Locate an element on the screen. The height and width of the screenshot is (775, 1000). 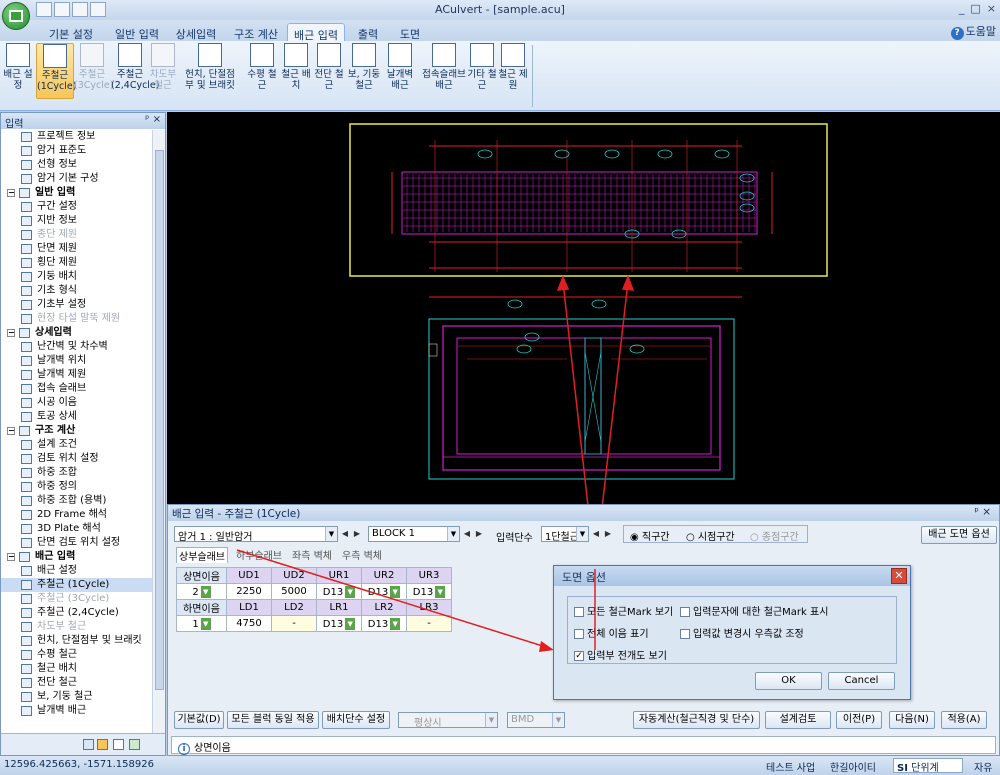
tree-item: 선형 정보 is located at coordinates (77, 165).